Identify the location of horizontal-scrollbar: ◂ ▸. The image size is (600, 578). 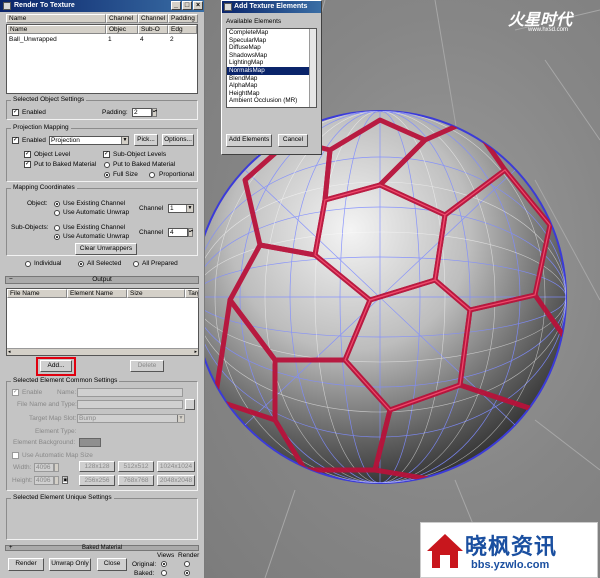
(102, 351).